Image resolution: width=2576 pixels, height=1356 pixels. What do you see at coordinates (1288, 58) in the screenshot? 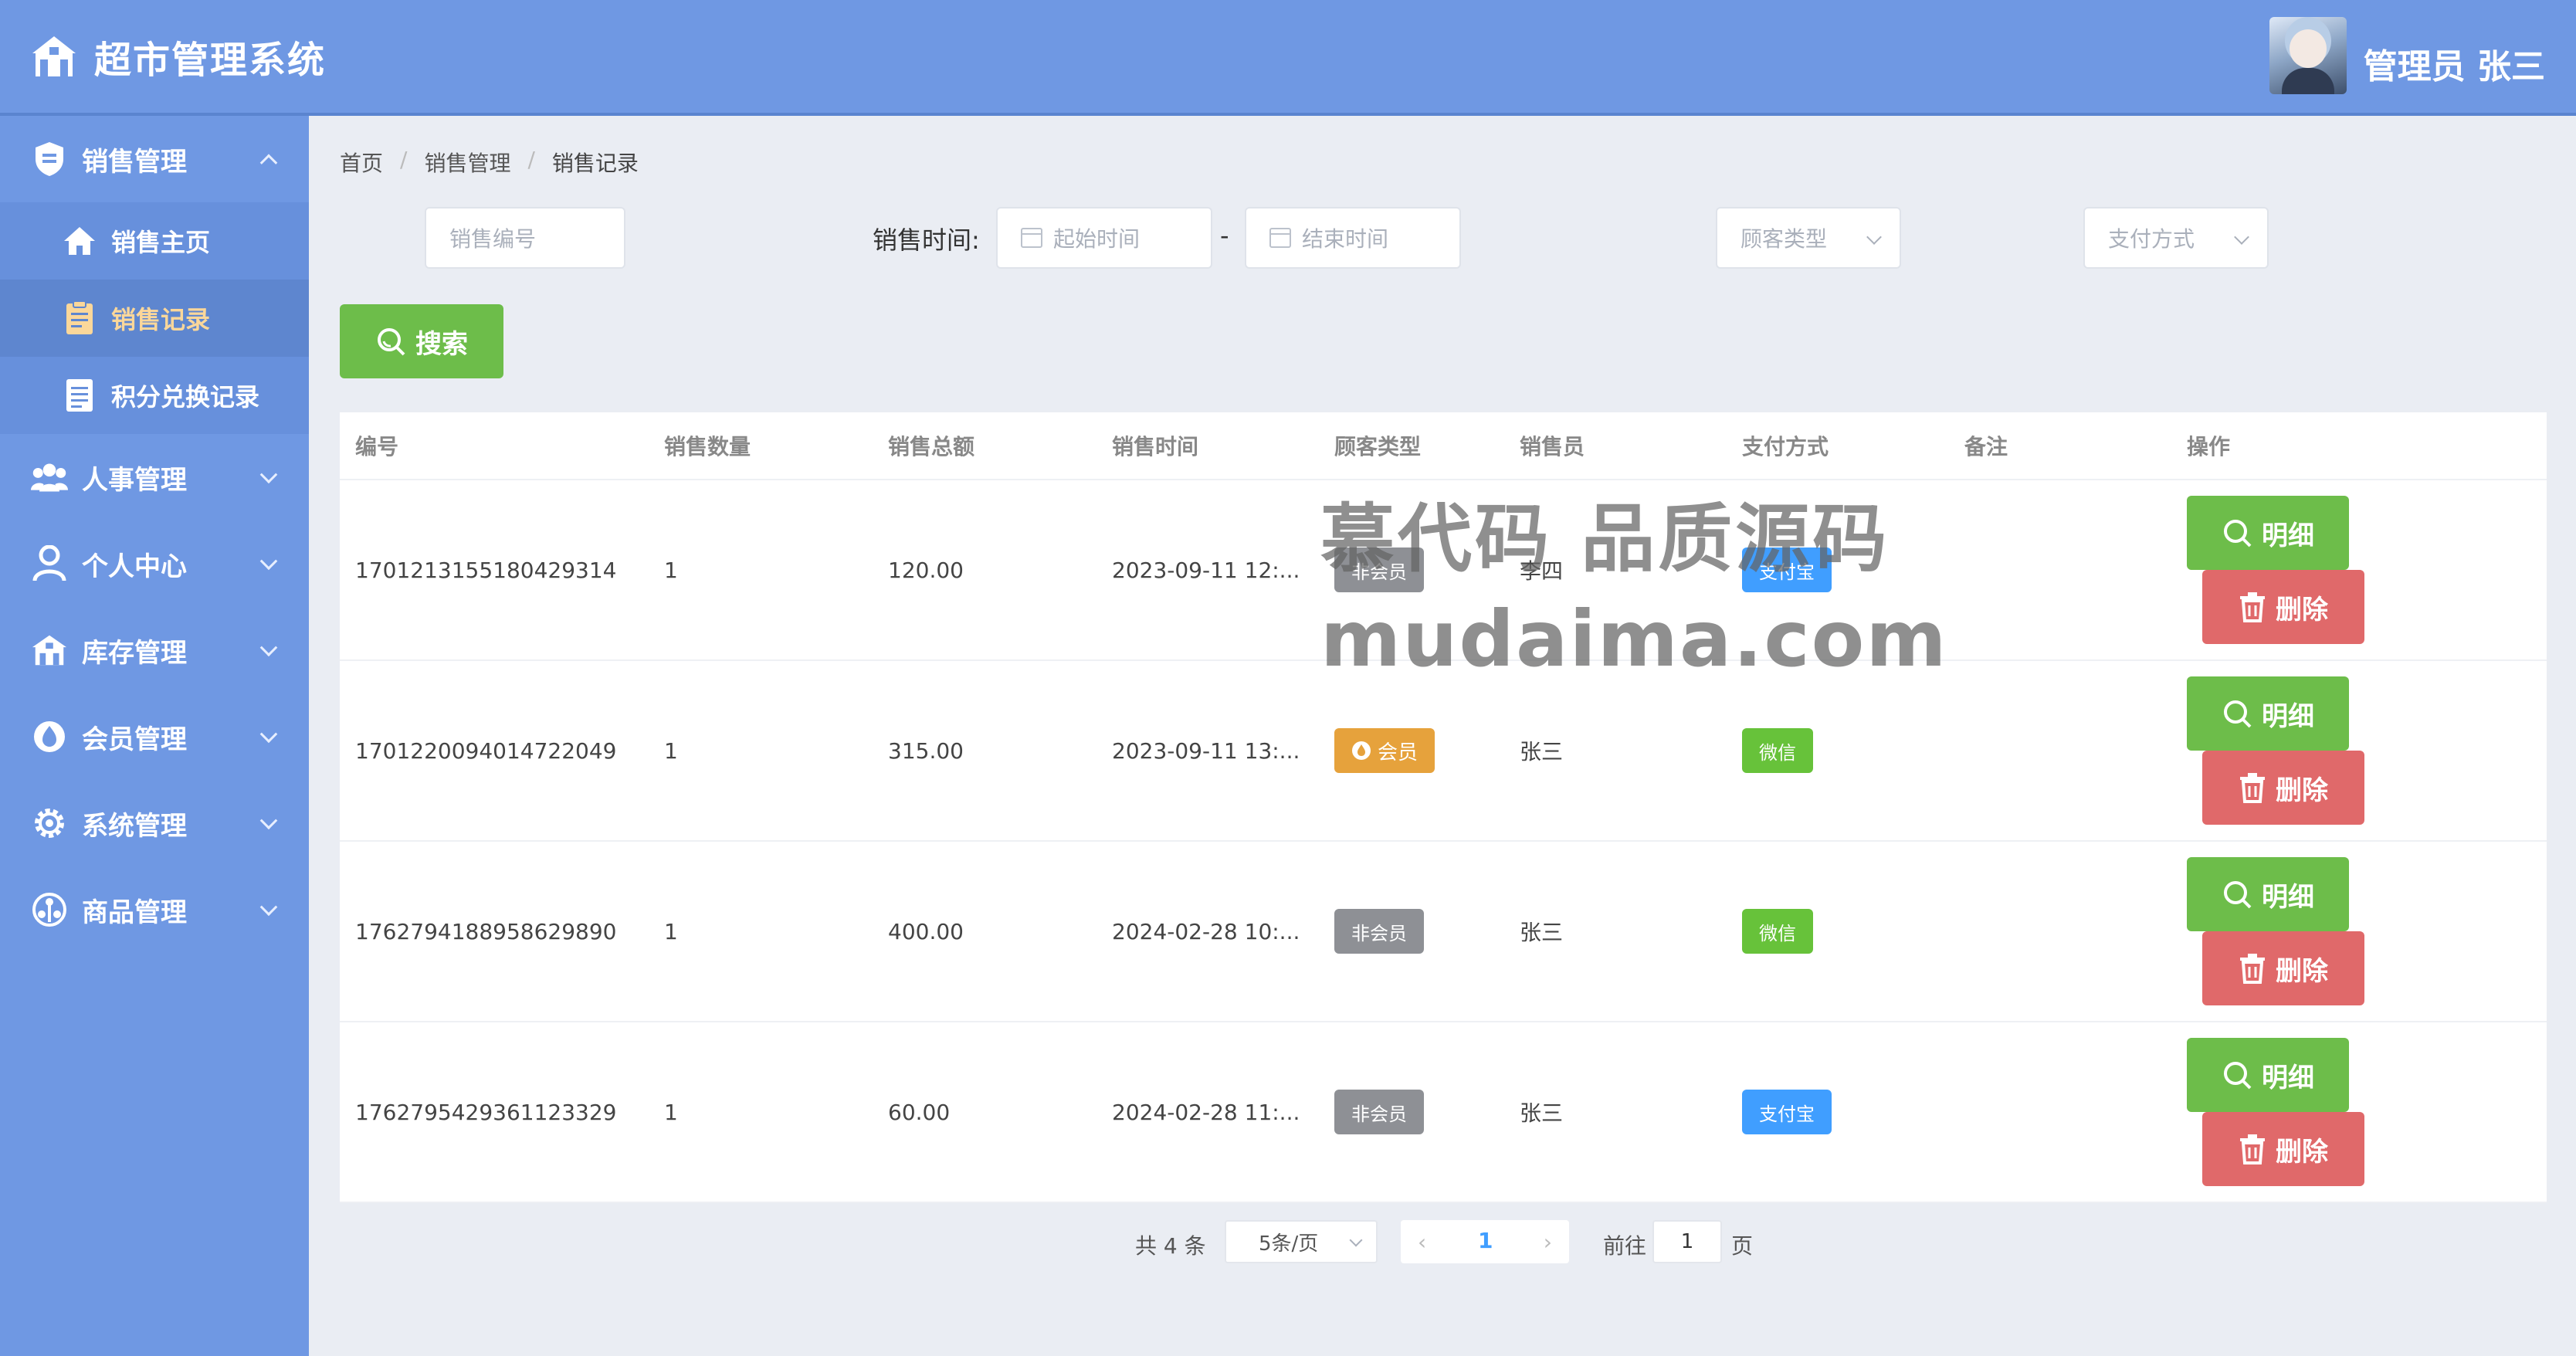
I see `top-header: 超市管理系统 管理员 张三` at bounding box center [1288, 58].